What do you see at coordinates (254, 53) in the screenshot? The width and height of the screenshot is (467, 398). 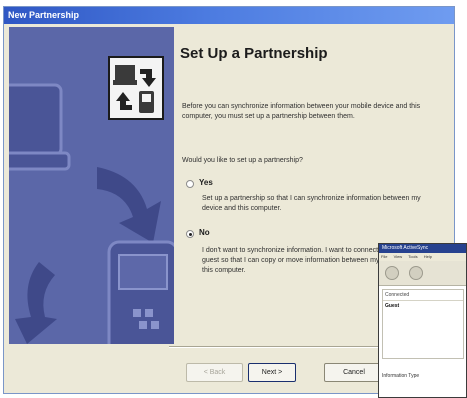 I see `page-heading: Set Up a Partnership` at bounding box center [254, 53].